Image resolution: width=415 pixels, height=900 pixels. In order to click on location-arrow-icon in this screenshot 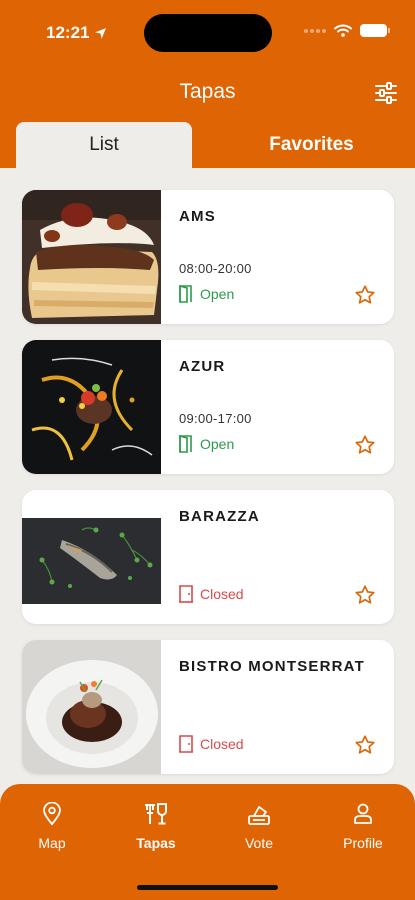, I will do `click(101, 33)`.